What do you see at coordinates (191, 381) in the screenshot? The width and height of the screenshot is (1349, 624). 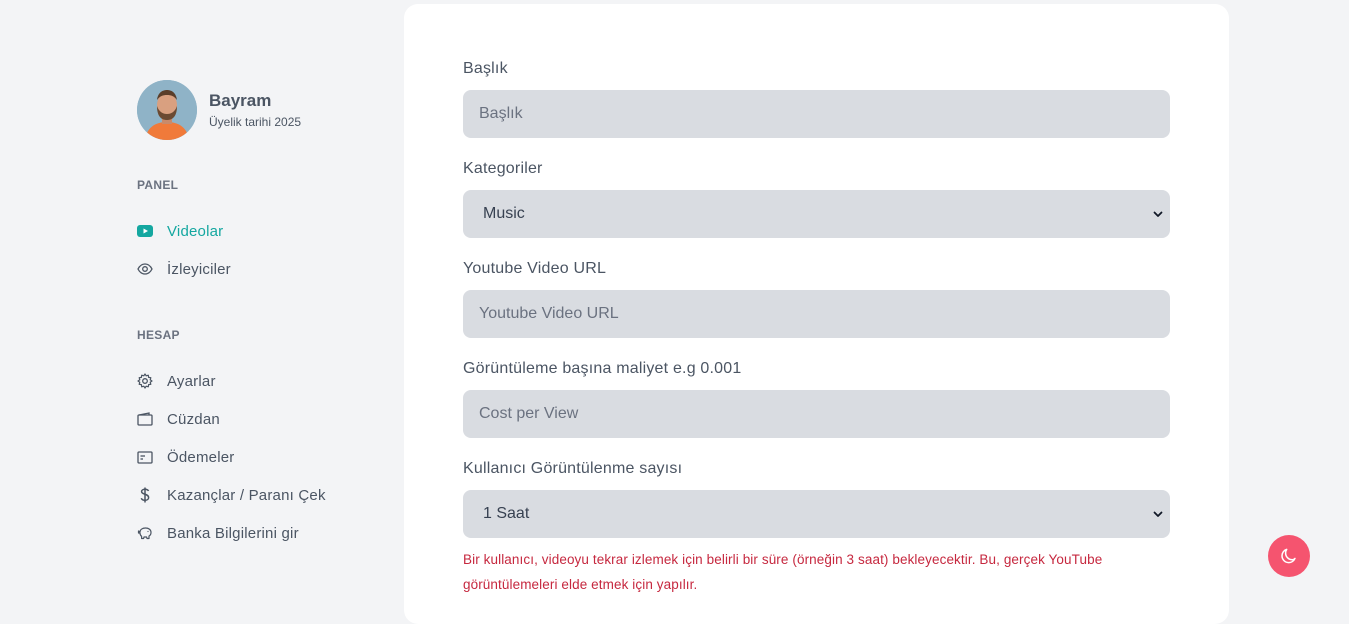 I see `sidebar-item-label: Ayarlar` at bounding box center [191, 381].